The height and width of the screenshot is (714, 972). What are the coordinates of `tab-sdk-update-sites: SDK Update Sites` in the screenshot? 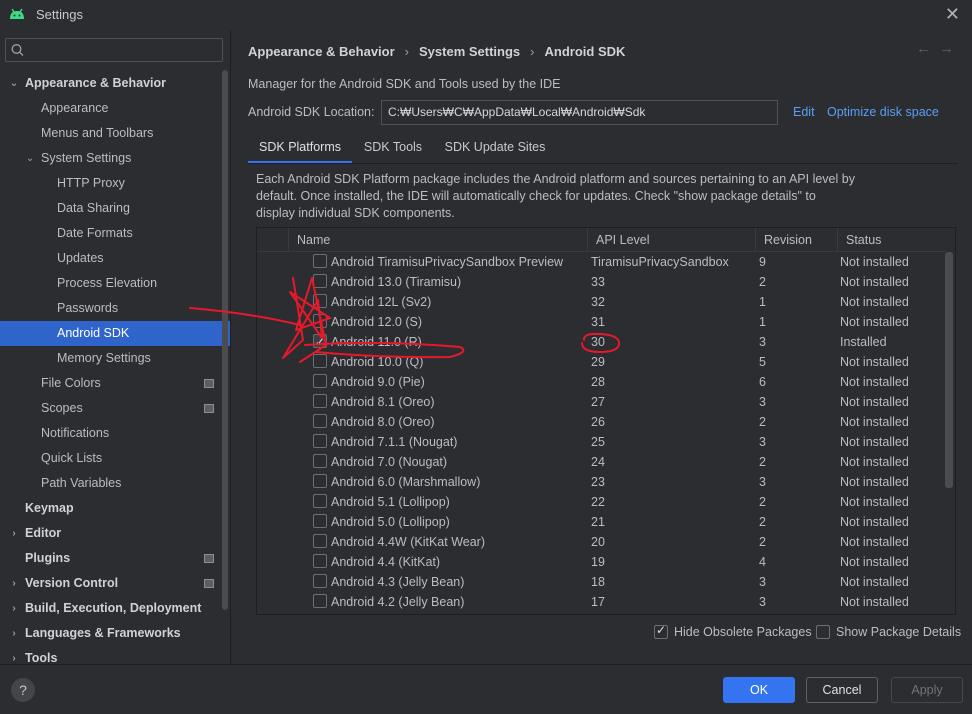 It's located at (495, 149).